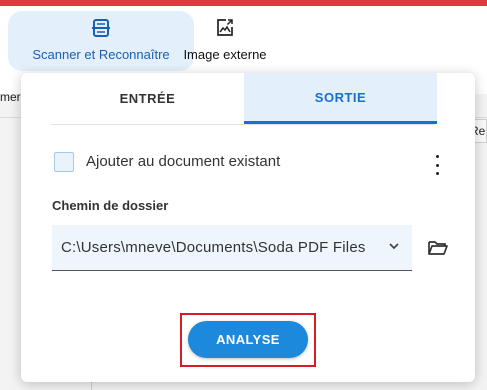  I want to click on image-icon, so click(225, 28).